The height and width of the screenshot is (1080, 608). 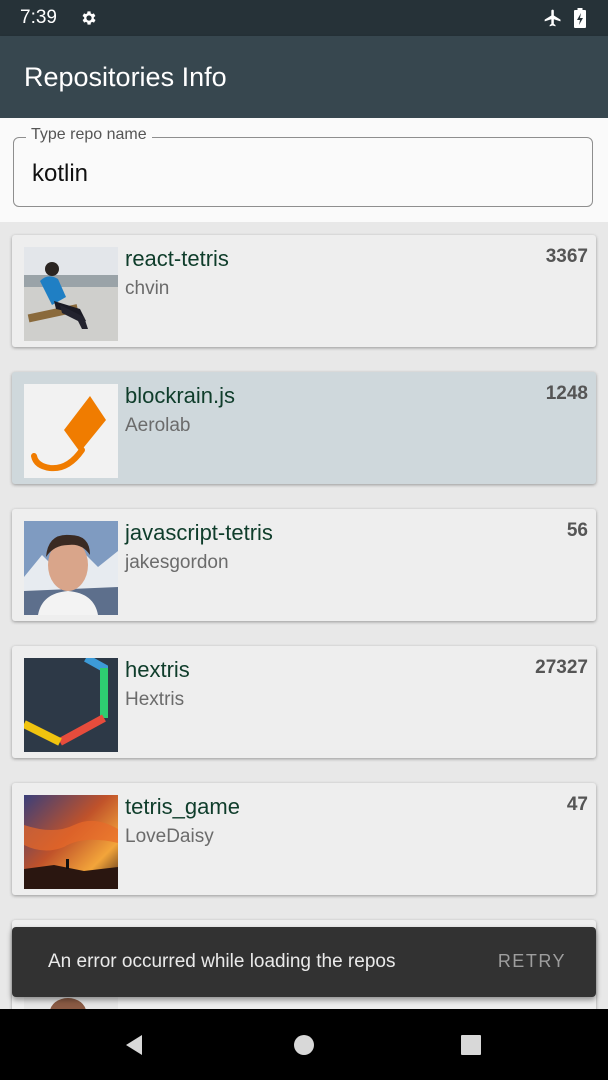 I want to click on search-area: Type repo name, so click(x=304, y=170).